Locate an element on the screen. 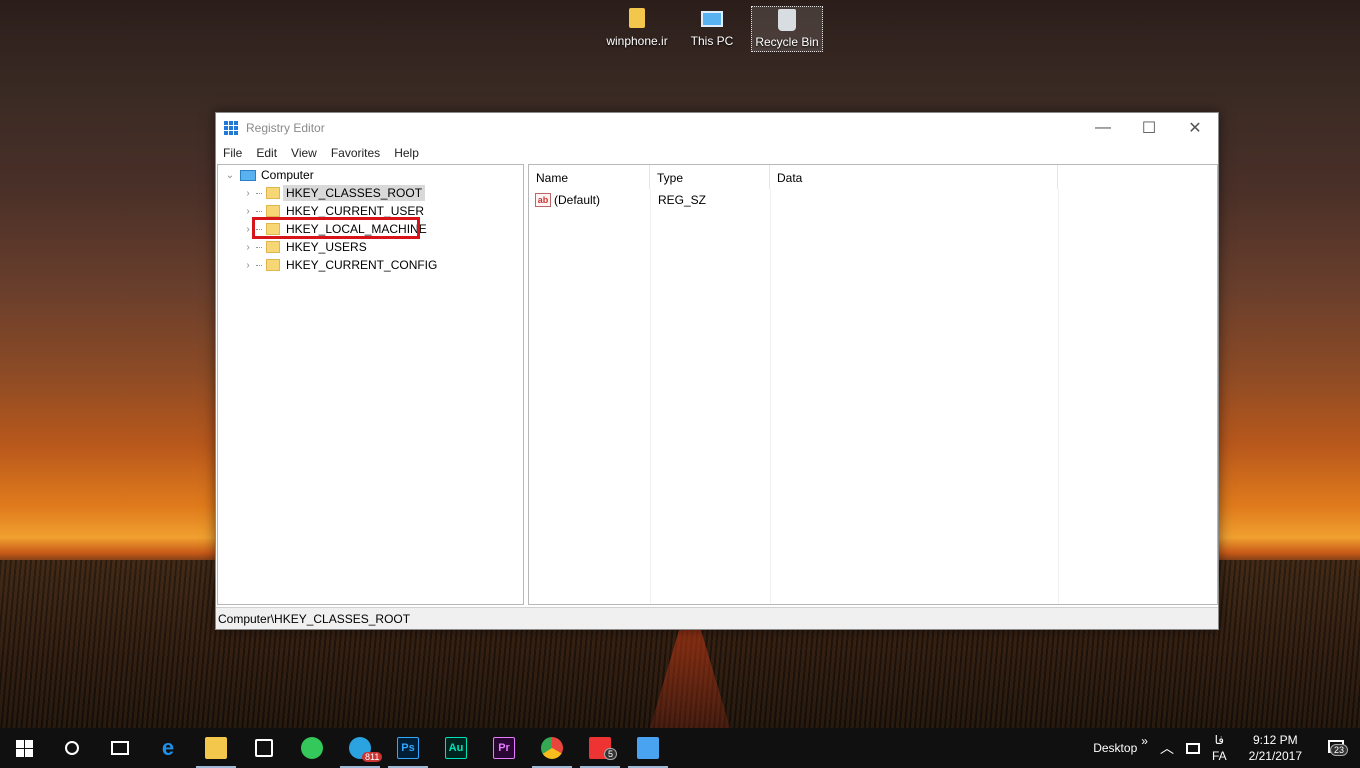  minimize-button: — is located at coordinates (1103, 128).